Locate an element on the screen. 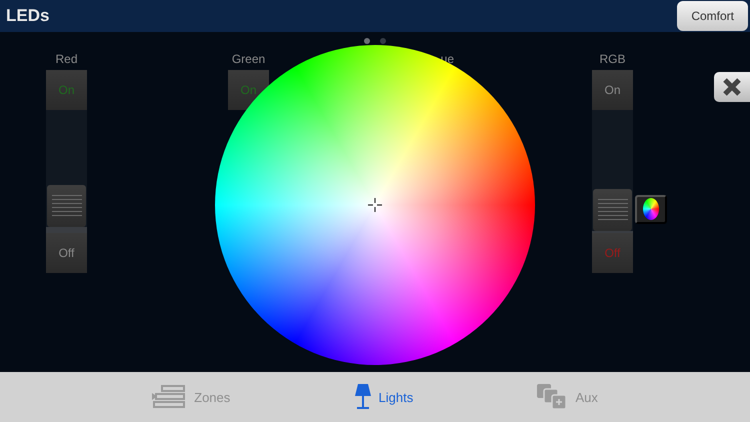 Image resolution: width=750 pixels, height=422 pixels. screen-title: LEDs is located at coordinates (28, 16).